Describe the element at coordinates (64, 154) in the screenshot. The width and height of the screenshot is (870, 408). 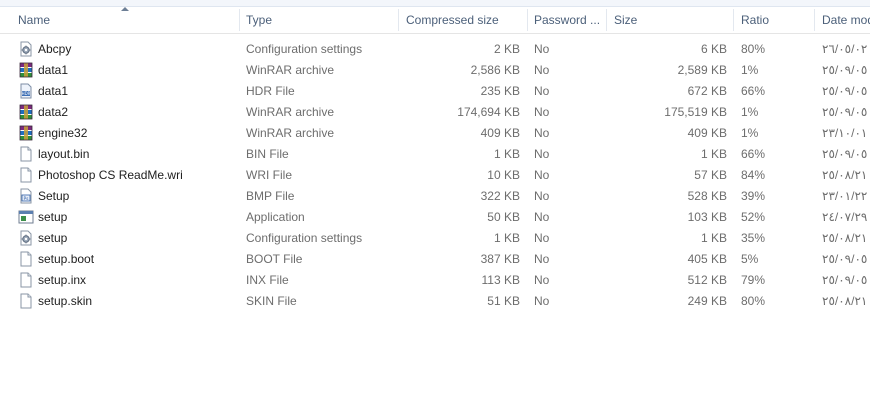
I see `row-name: layout.bin` at that location.